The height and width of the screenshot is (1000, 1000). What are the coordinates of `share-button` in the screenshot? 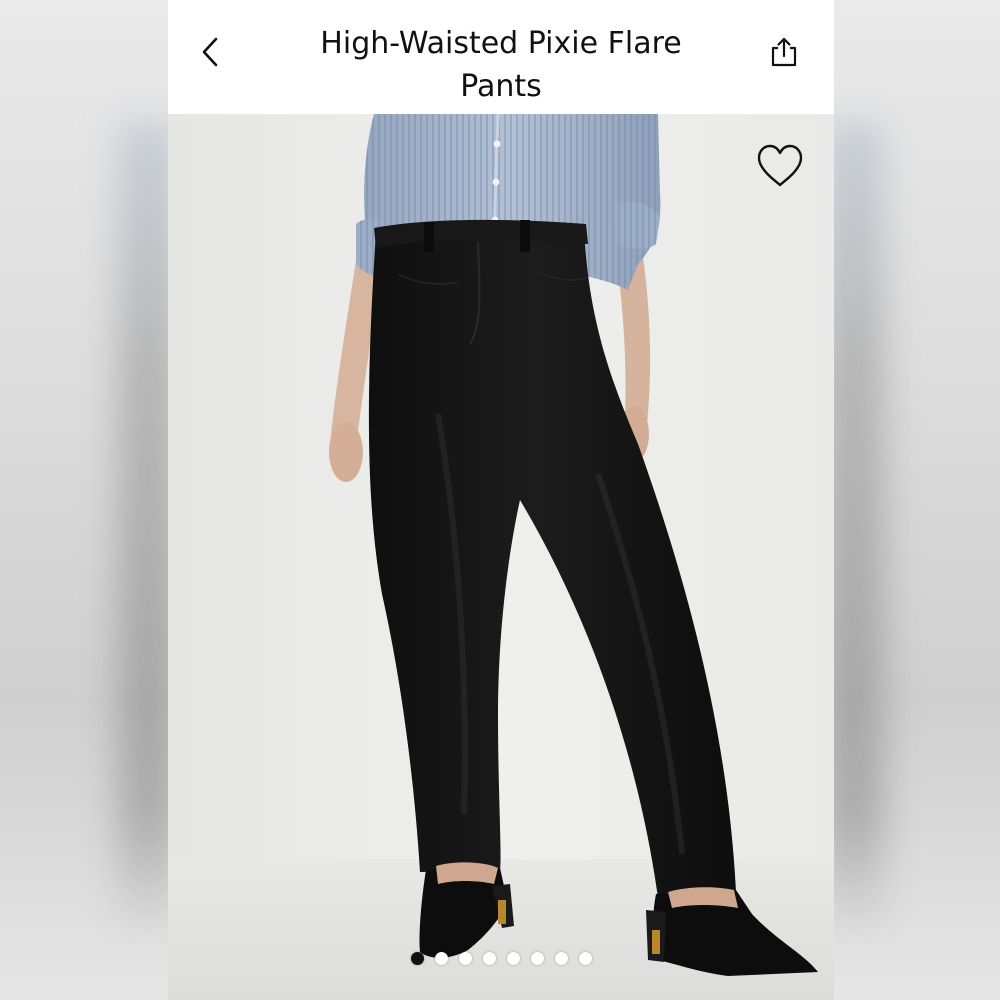 It's located at (784, 52).